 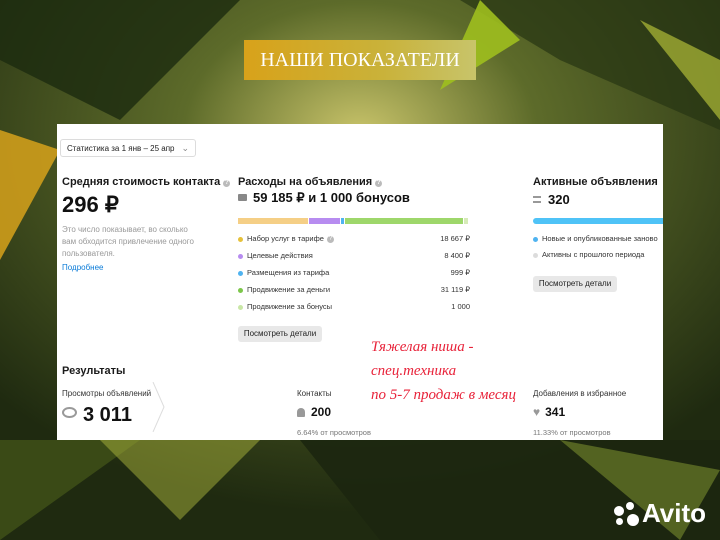 I want to click on contacts-value: 200, so click(x=321, y=412).